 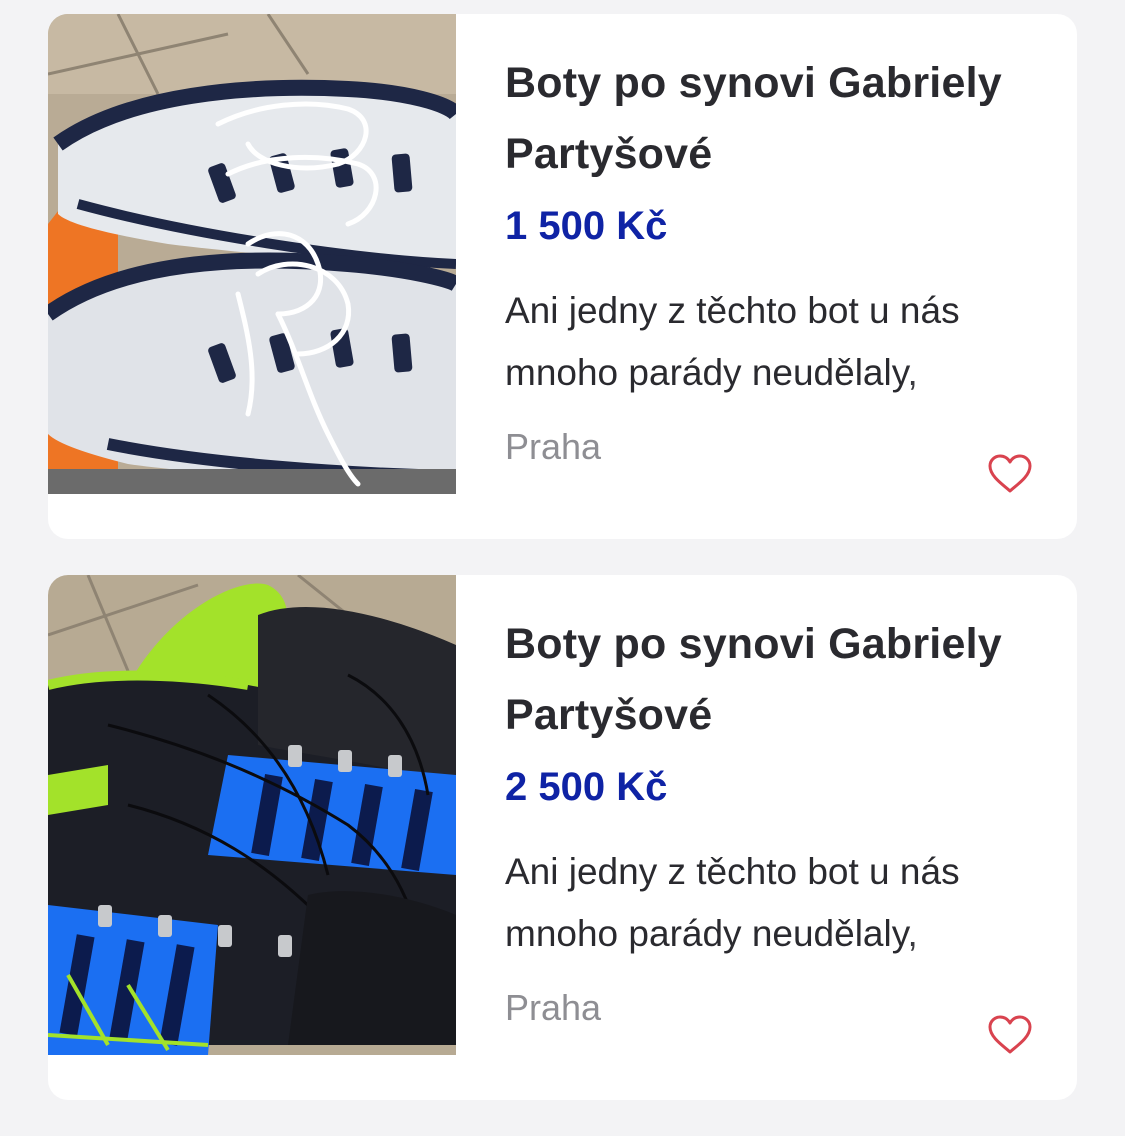 What do you see at coordinates (586, 787) in the screenshot?
I see `listing-price: 2 500 Kč` at bounding box center [586, 787].